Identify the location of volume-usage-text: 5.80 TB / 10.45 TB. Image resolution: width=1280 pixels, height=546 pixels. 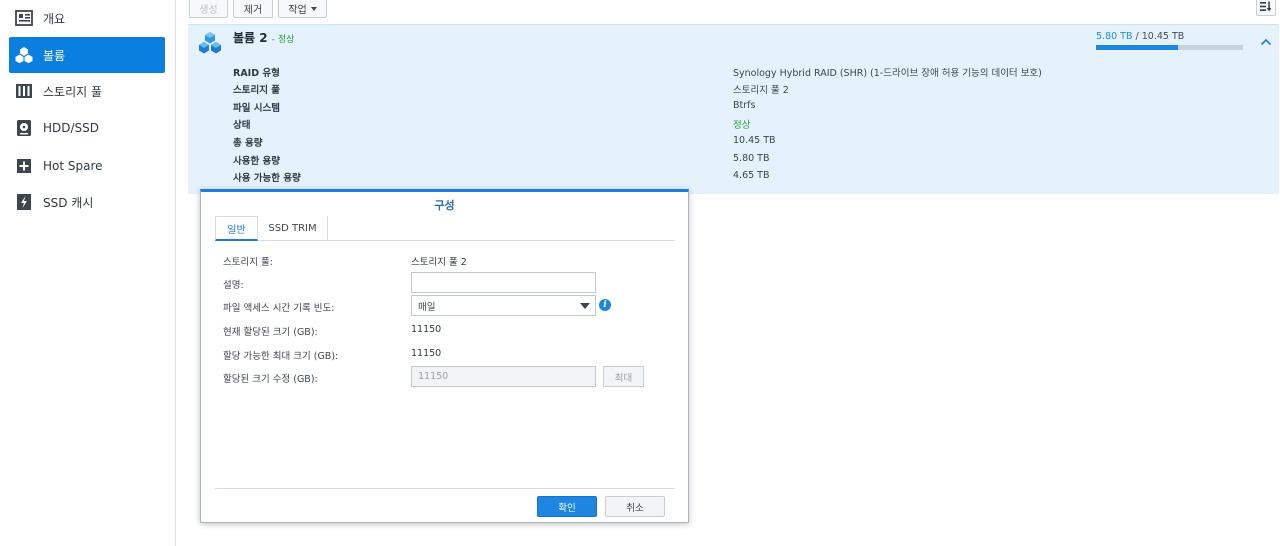
(1140, 36).